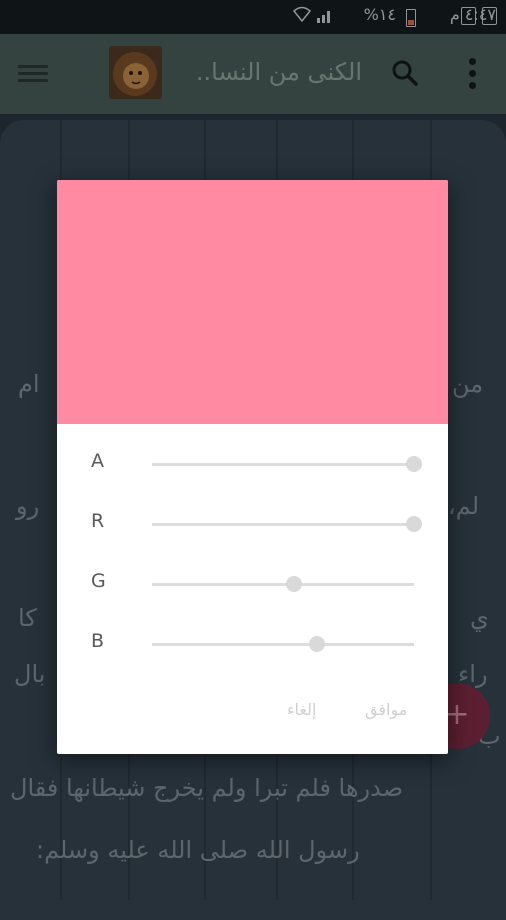 The width and height of the screenshot is (506, 920). Describe the element at coordinates (283, 644) in the screenshot. I see `blue-slider-track` at that location.